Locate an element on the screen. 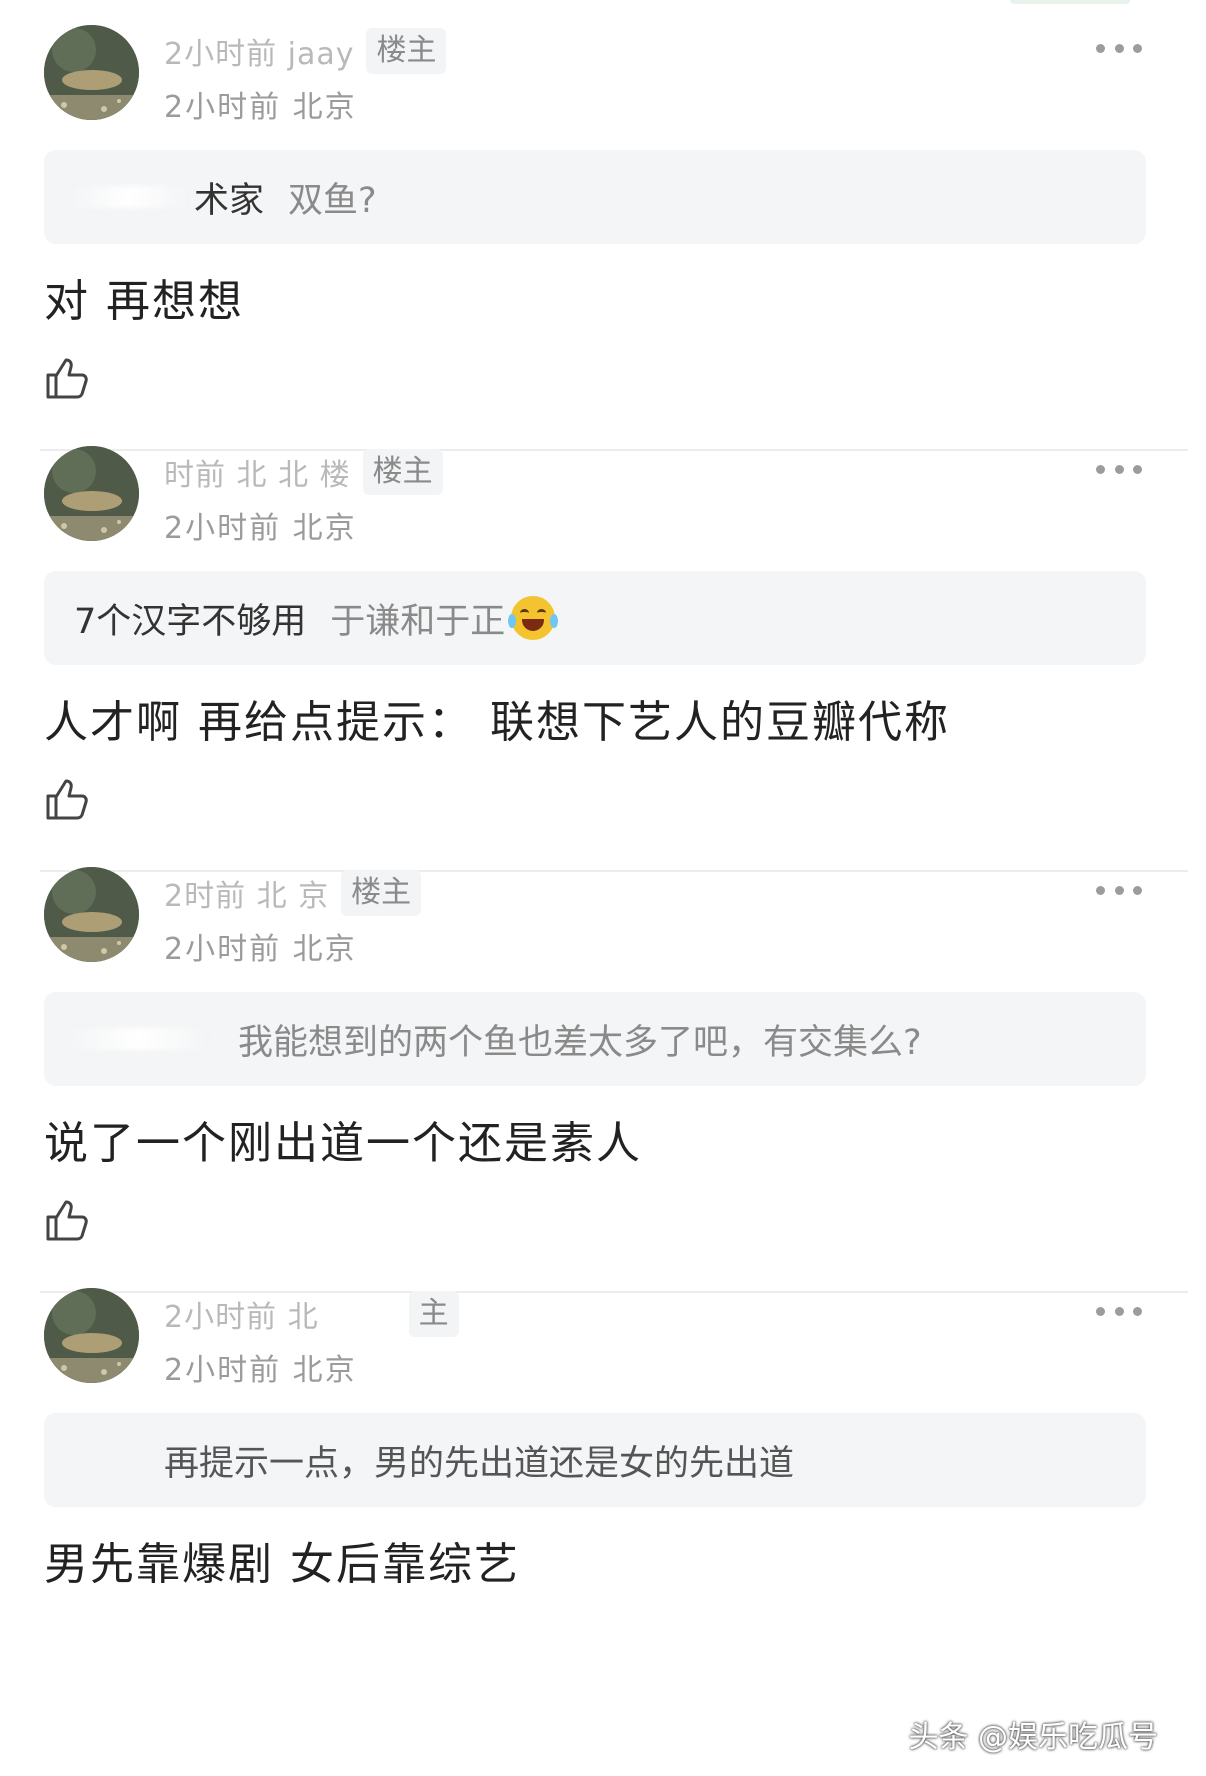  tears-of-joy-emoji-icon is located at coordinates (533, 618).